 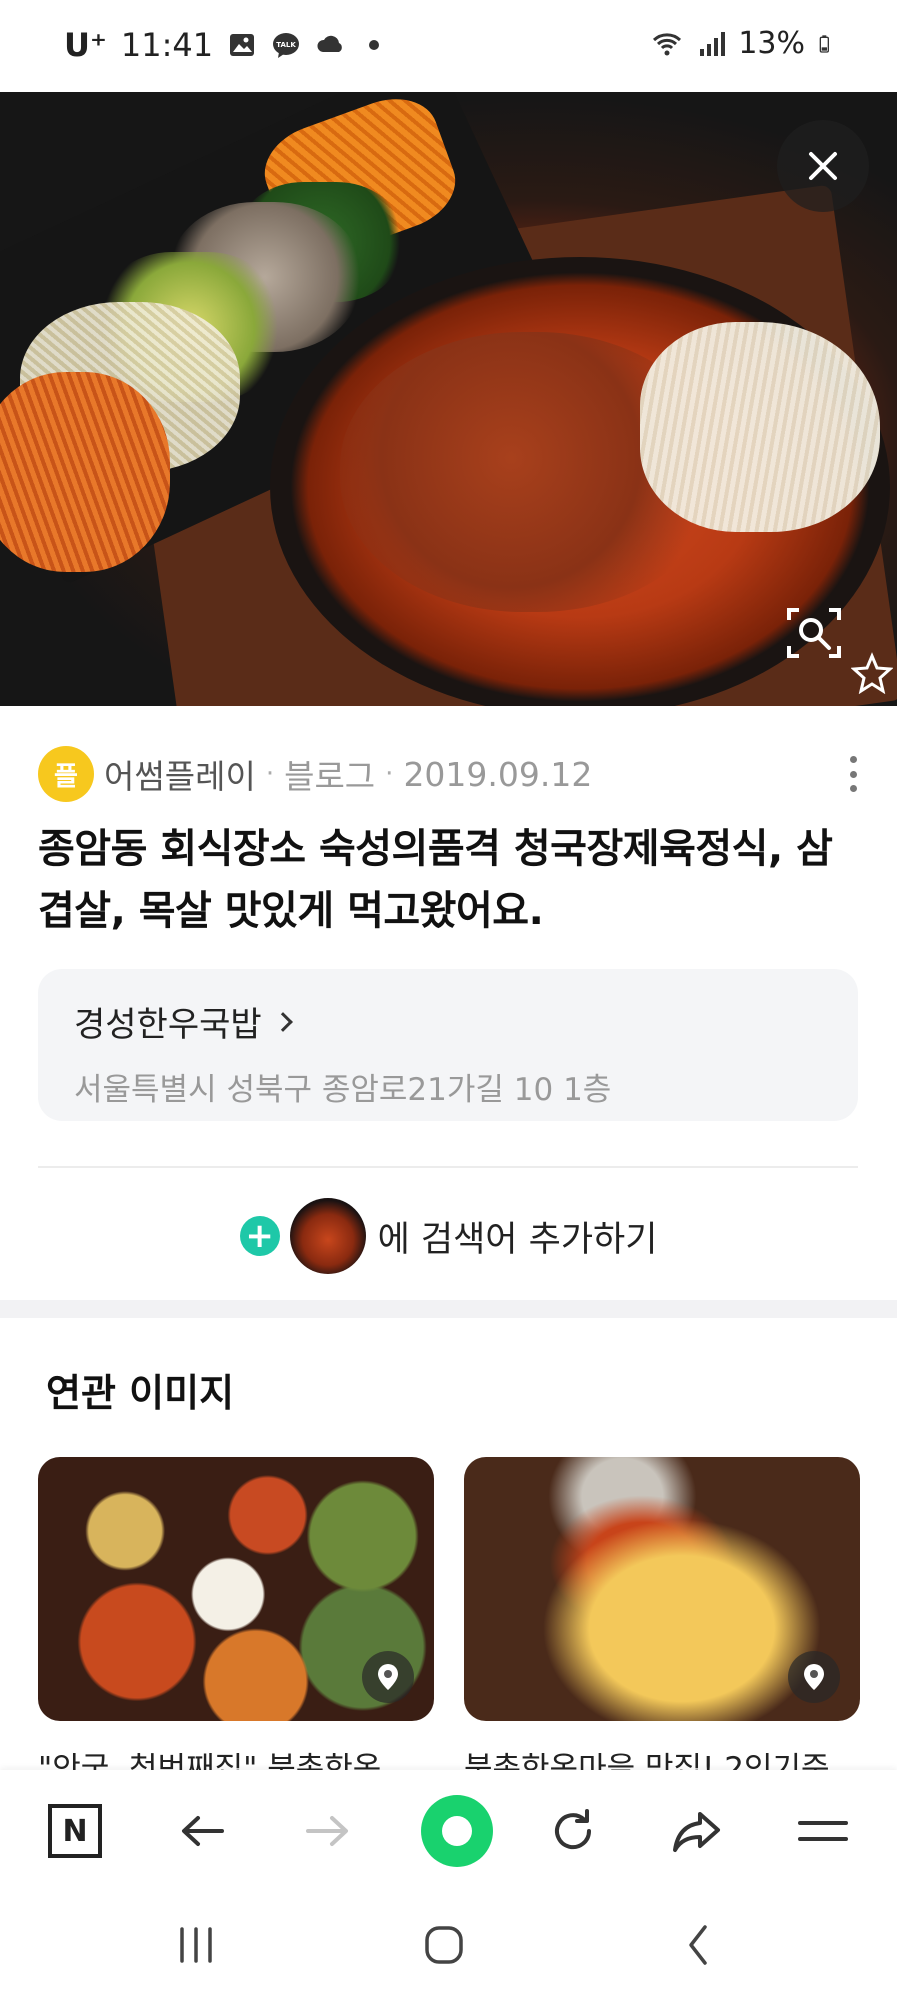 I want to click on talk-icon: TALK, so click(x=286, y=45).